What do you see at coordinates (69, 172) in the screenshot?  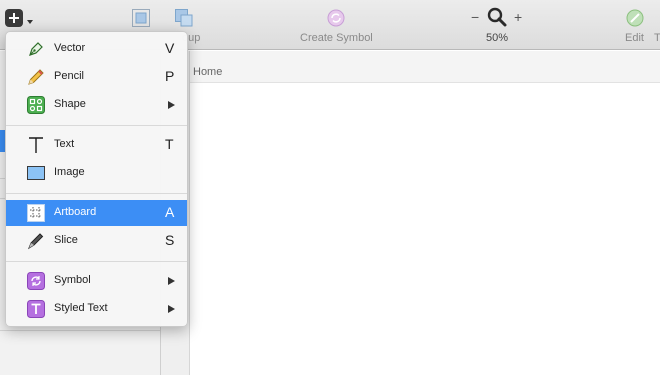 I see `menu-item-label: Image` at bounding box center [69, 172].